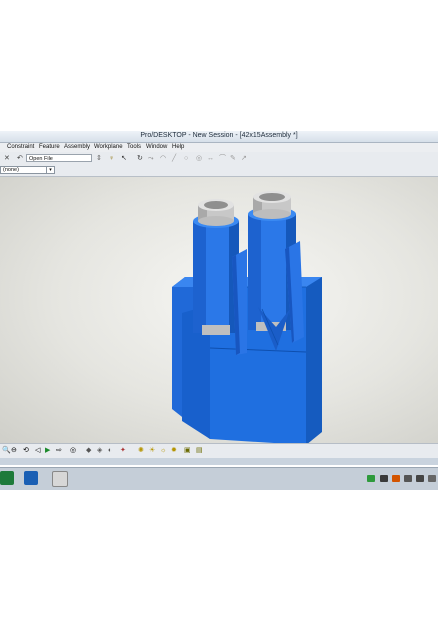 The height and width of the screenshot is (620, 438). Describe the element at coordinates (187, 451) in the screenshot. I see `material-a-icon: ▣` at that location.